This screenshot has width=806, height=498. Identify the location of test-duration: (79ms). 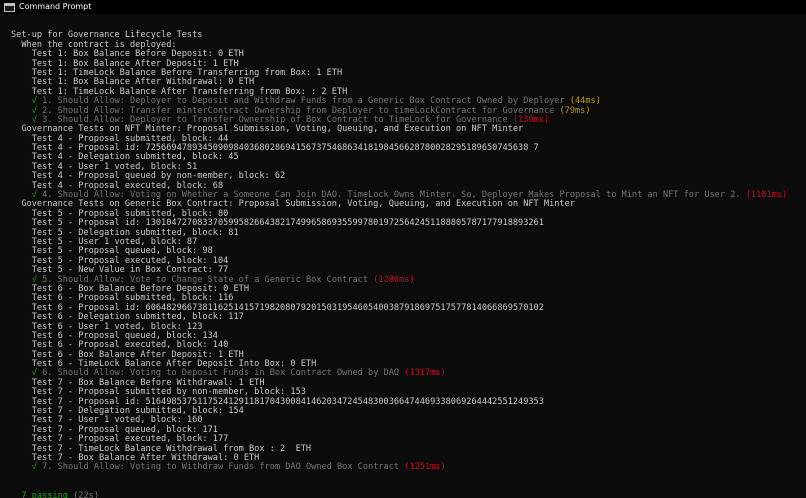
(575, 110).